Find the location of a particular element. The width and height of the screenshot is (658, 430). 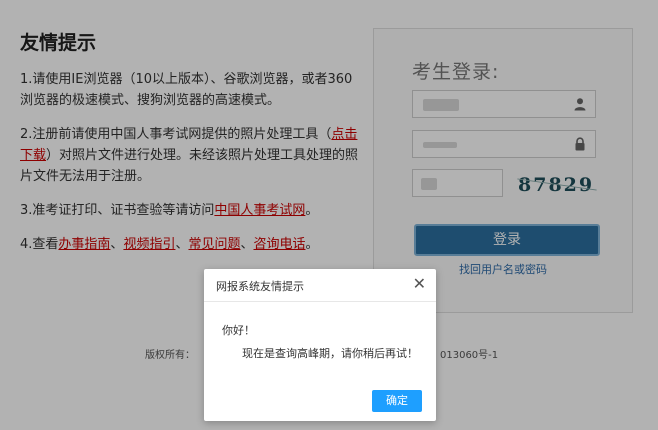

ok-button: 确定 is located at coordinates (397, 401).